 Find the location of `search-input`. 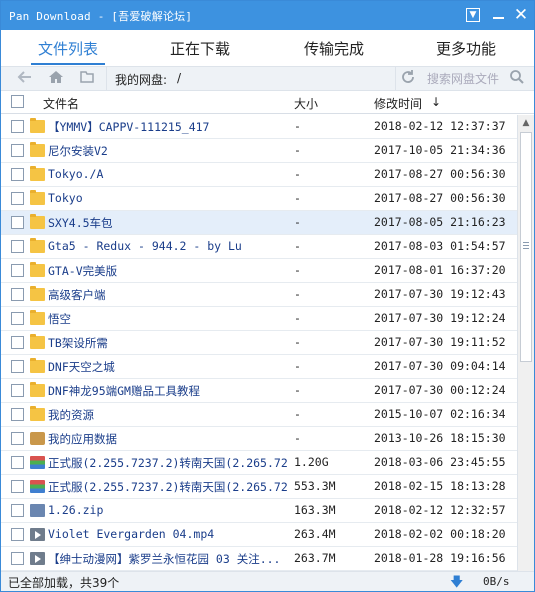

search-input is located at coordinates (465, 79).